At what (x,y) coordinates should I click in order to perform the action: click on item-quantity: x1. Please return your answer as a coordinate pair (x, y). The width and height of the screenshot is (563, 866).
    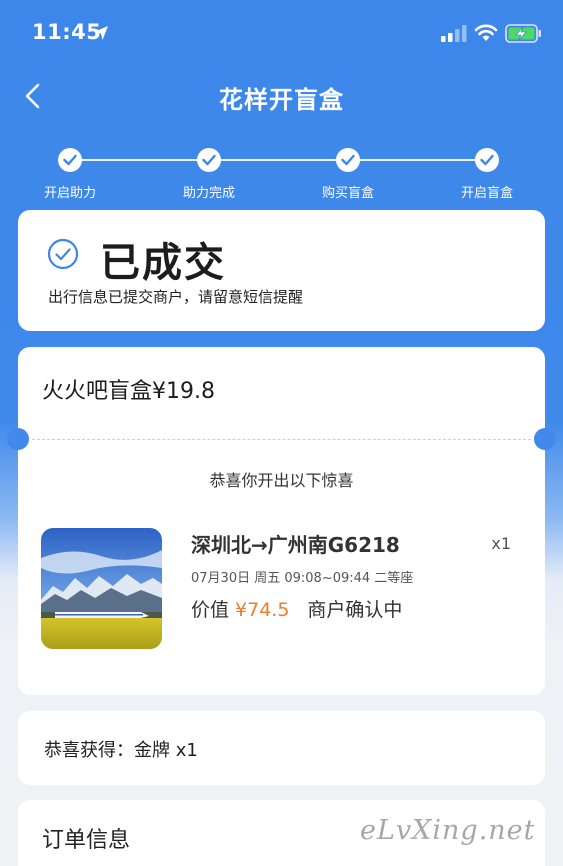
    Looking at the image, I should click on (501, 543).